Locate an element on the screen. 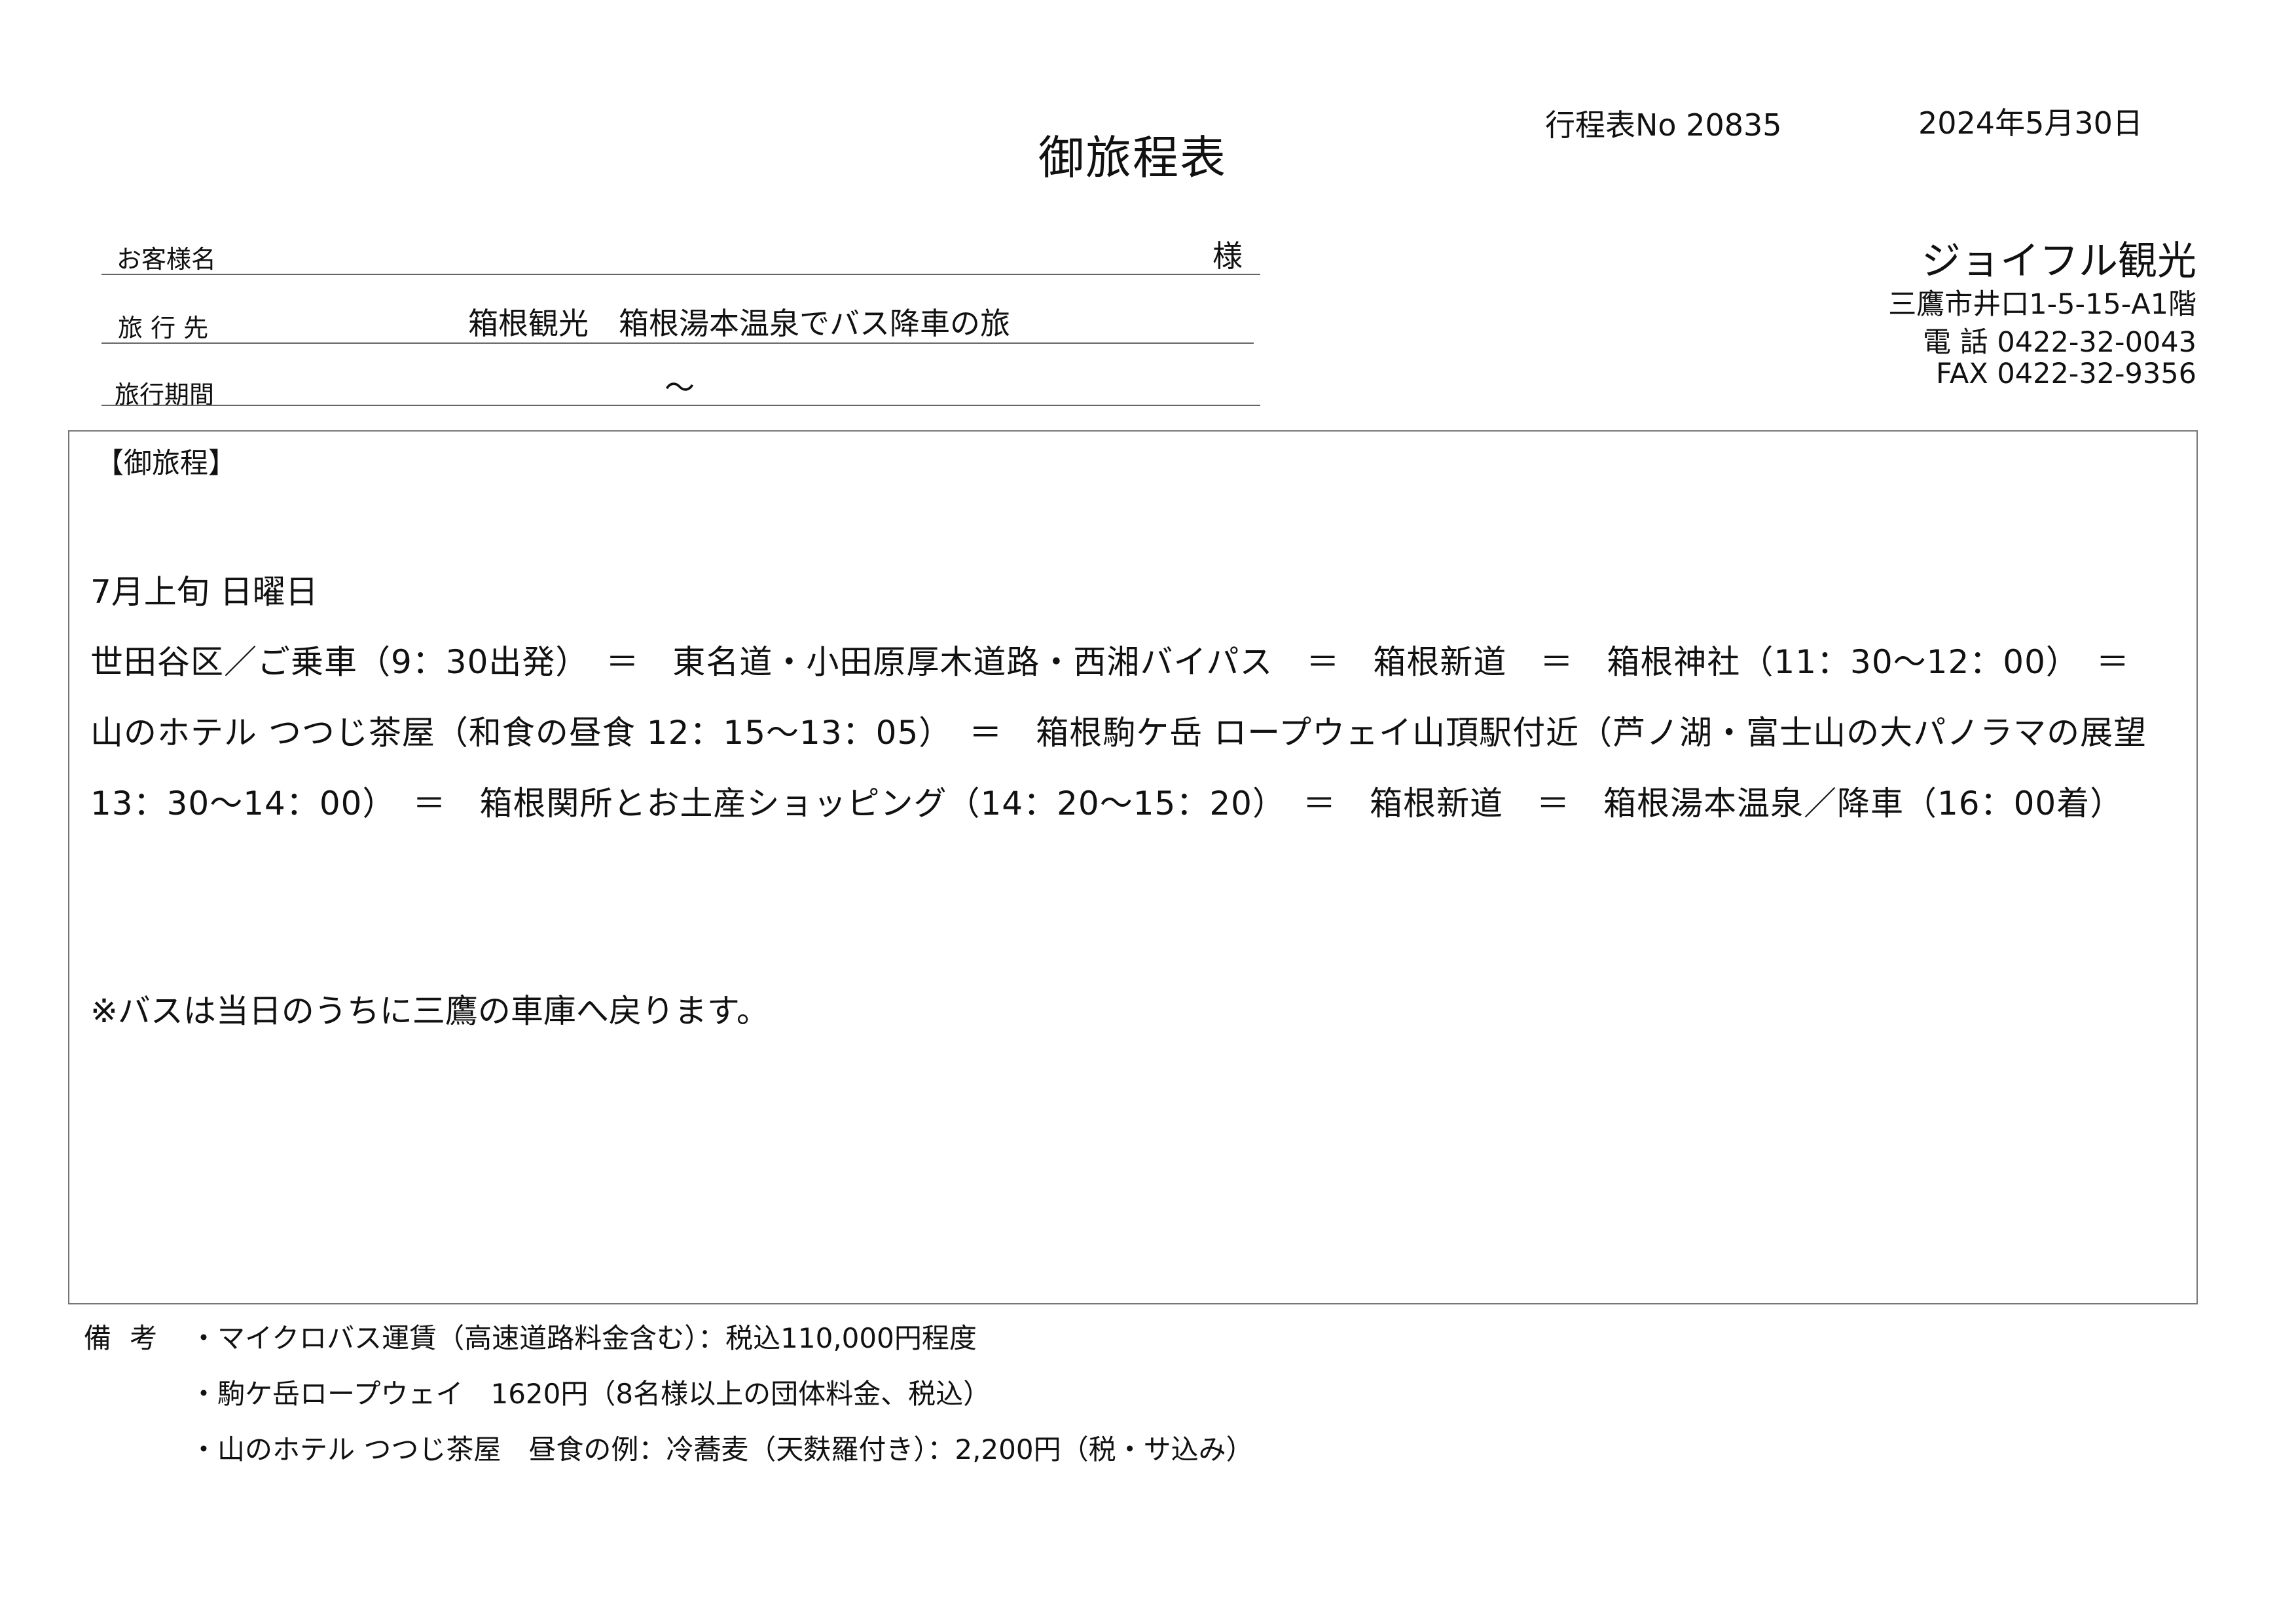 The height and width of the screenshot is (1624, 2296). remark-item: ・マイクロバス運賃（高速道路料金含む）：税込110,000円程度 is located at coordinates (583, 1338).